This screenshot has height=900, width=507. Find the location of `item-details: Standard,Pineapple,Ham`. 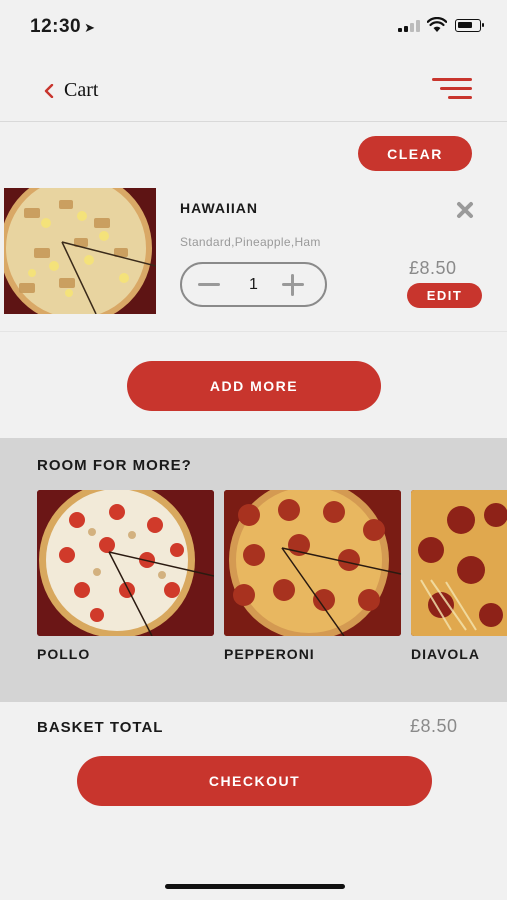

item-details: Standard,Pineapple,Ham is located at coordinates (250, 242).